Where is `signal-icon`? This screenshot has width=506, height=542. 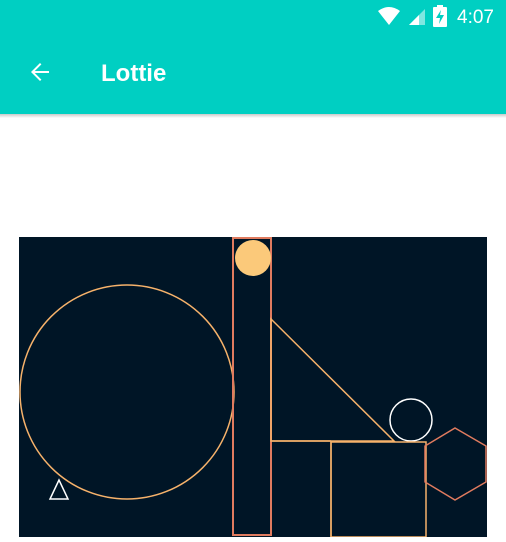 signal-icon is located at coordinates (417, 18).